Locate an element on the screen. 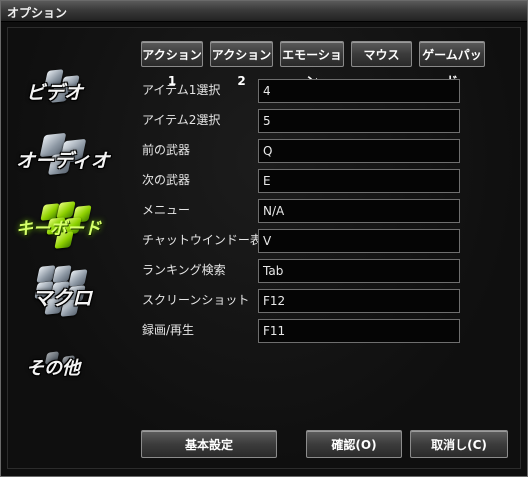 The height and width of the screenshot is (477, 528). setting-label-prev-weapon: 前の武器 is located at coordinates (166, 150).